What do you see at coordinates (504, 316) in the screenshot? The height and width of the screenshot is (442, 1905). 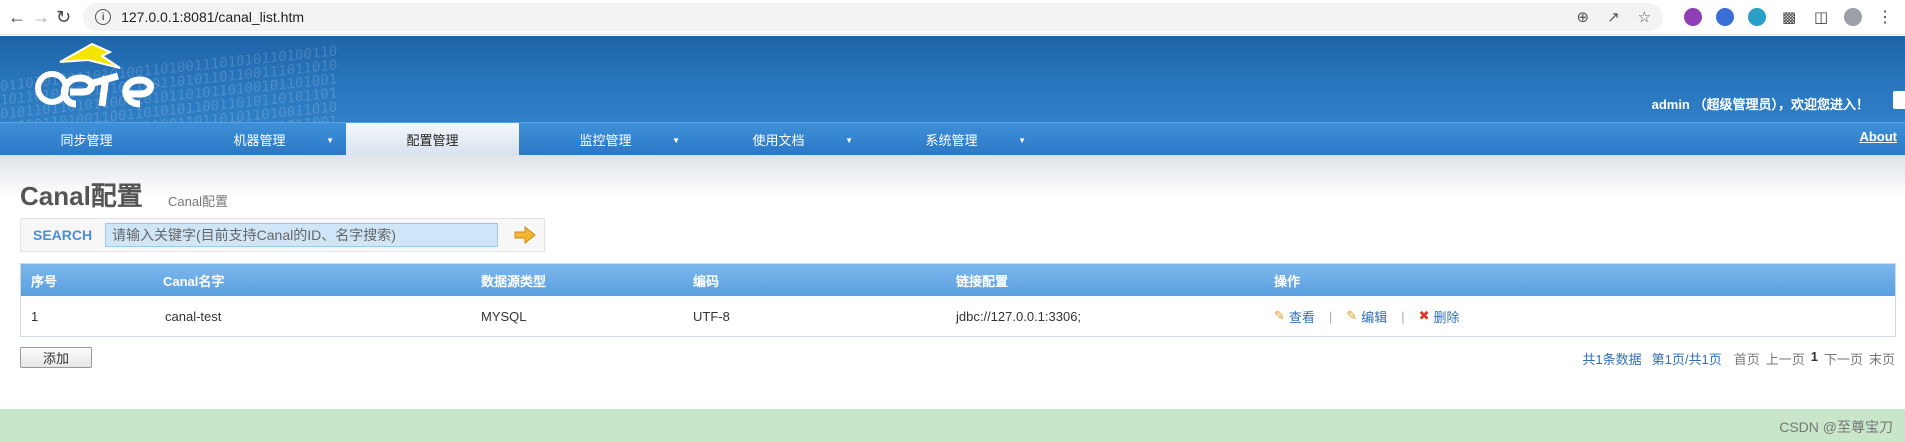 I see `cell-type: MYSQL` at bounding box center [504, 316].